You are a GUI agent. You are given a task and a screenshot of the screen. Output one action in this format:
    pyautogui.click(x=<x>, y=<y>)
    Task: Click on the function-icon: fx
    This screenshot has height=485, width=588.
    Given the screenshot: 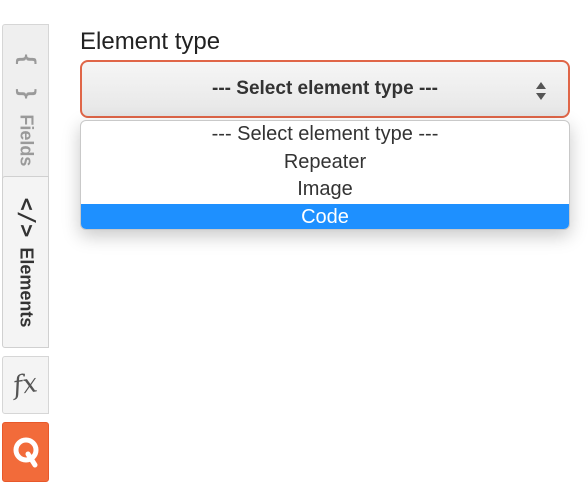 What is the action you would take?
    pyautogui.click(x=25, y=385)
    